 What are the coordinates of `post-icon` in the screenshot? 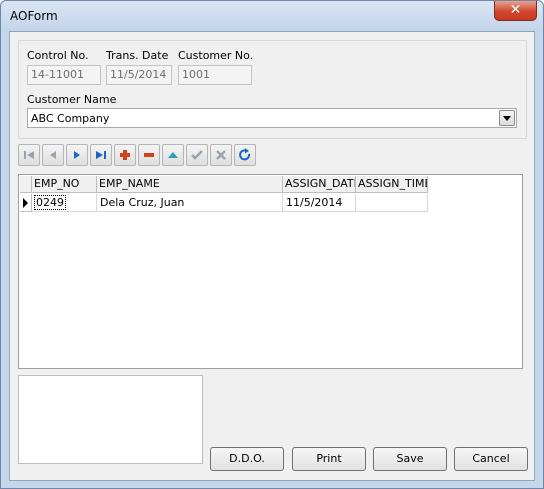 It's located at (197, 155).